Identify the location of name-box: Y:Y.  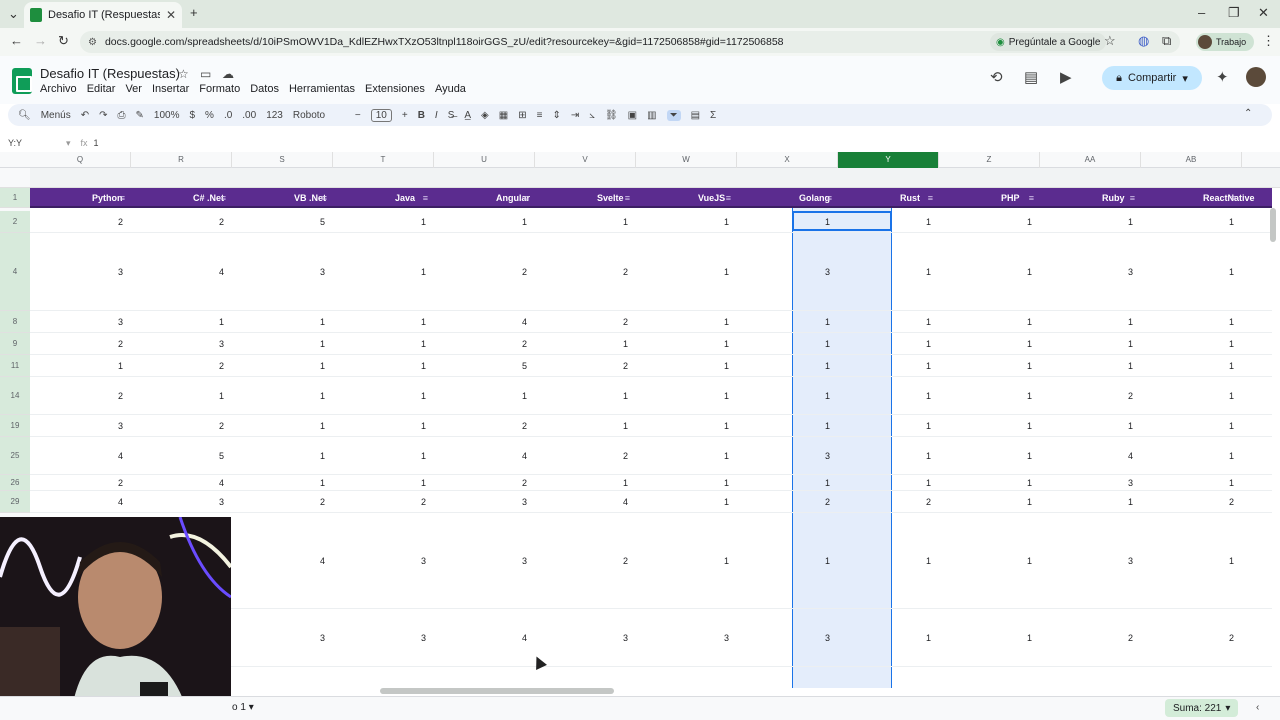
(37, 143).